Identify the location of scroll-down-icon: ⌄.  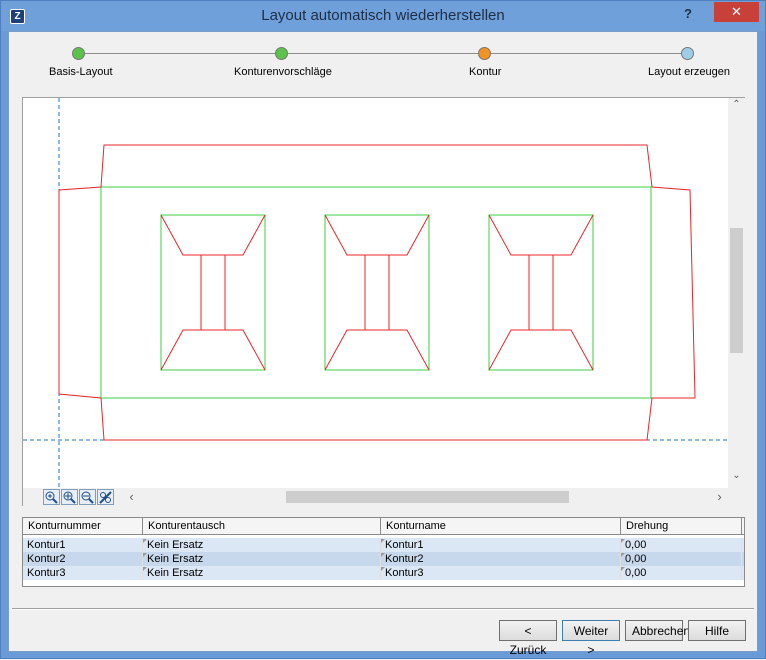
(736, 475).